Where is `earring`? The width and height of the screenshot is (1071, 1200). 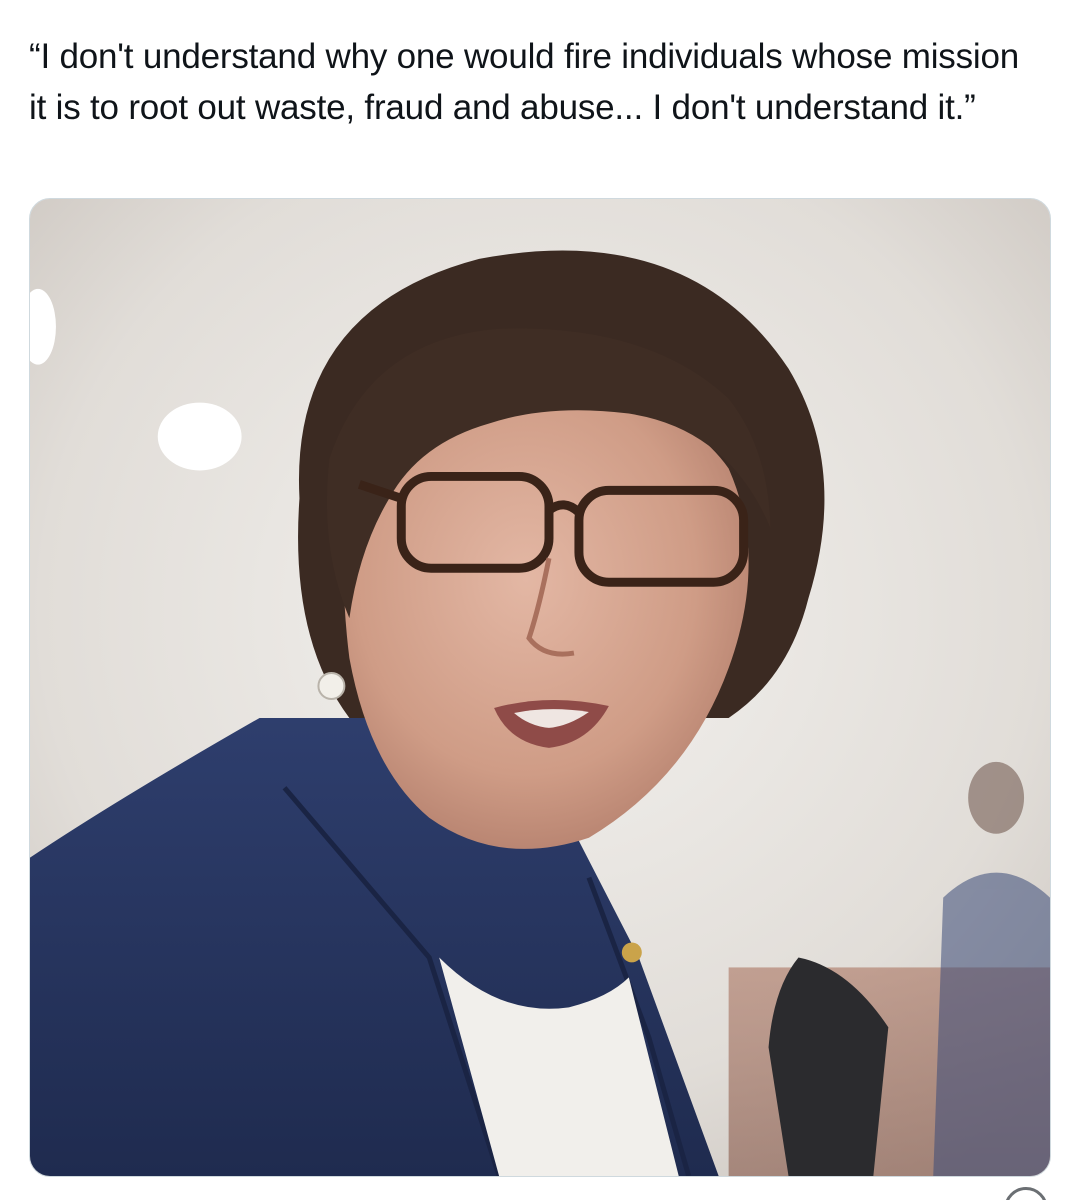 earring is located at coordinates (331, 686).